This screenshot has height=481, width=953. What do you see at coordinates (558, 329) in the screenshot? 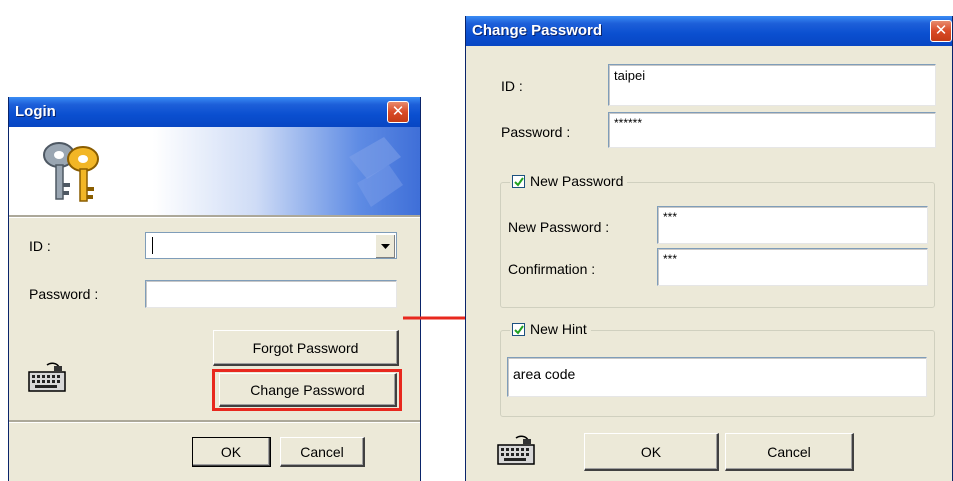
I see `new-hint-checkbox-label: New Hint` at bounding box center [558, 329].